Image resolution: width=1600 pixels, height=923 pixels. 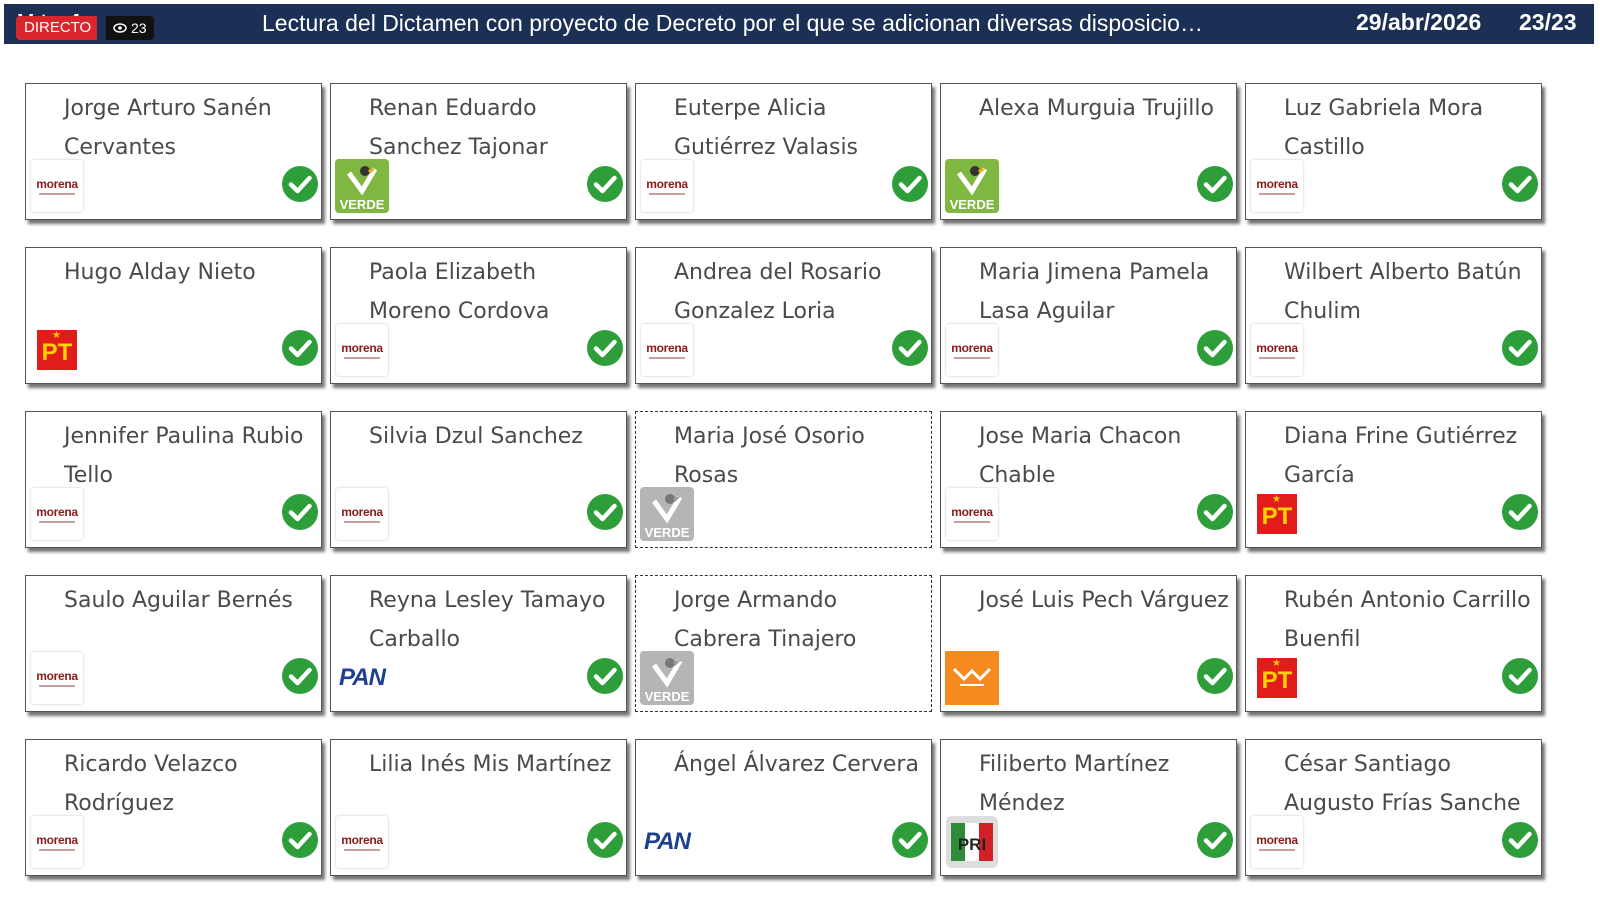 I want to click on deputy-name: Maria José Osorio Rosas, so click(x=769, y=456).